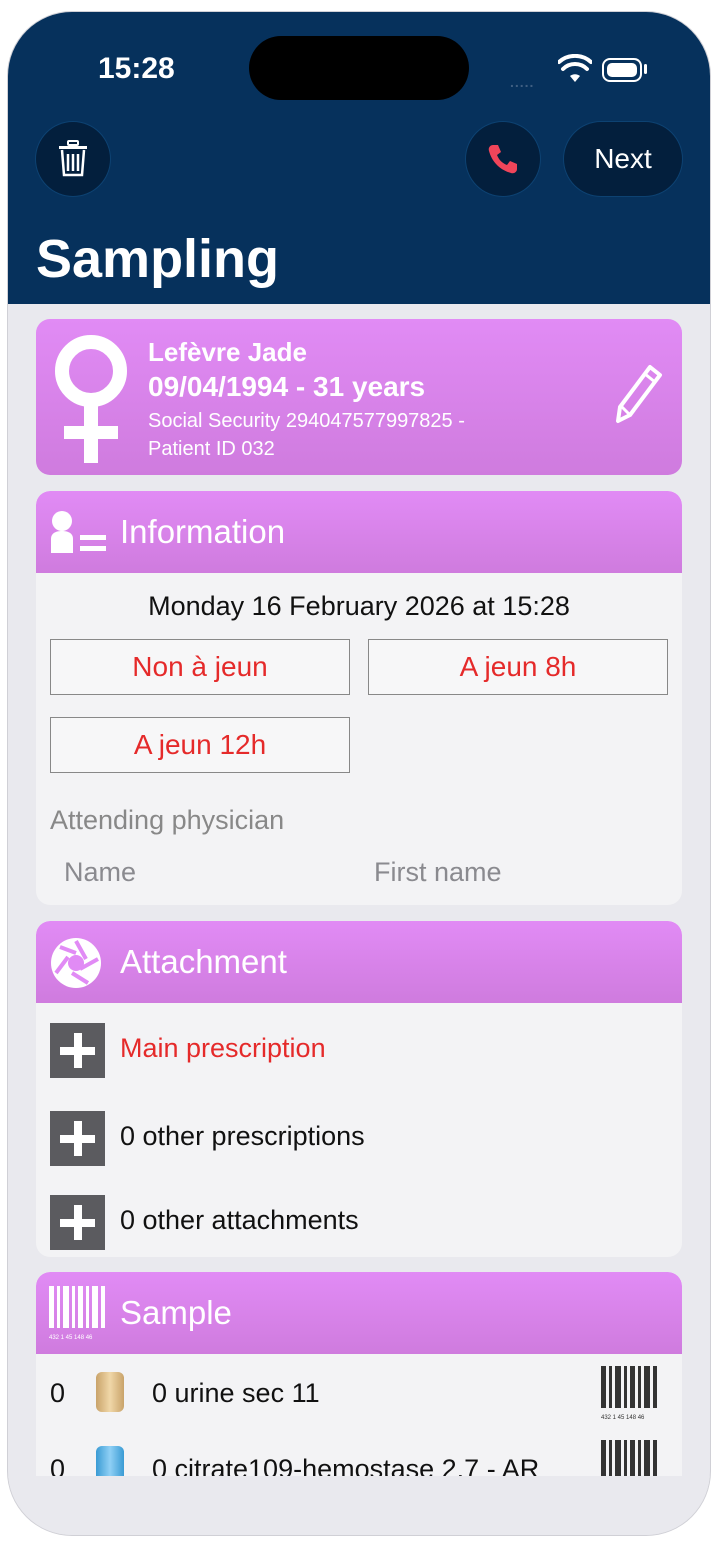 This screenshot has height=1543, width=714. I want to click on trash-icon, so click(73, 158).